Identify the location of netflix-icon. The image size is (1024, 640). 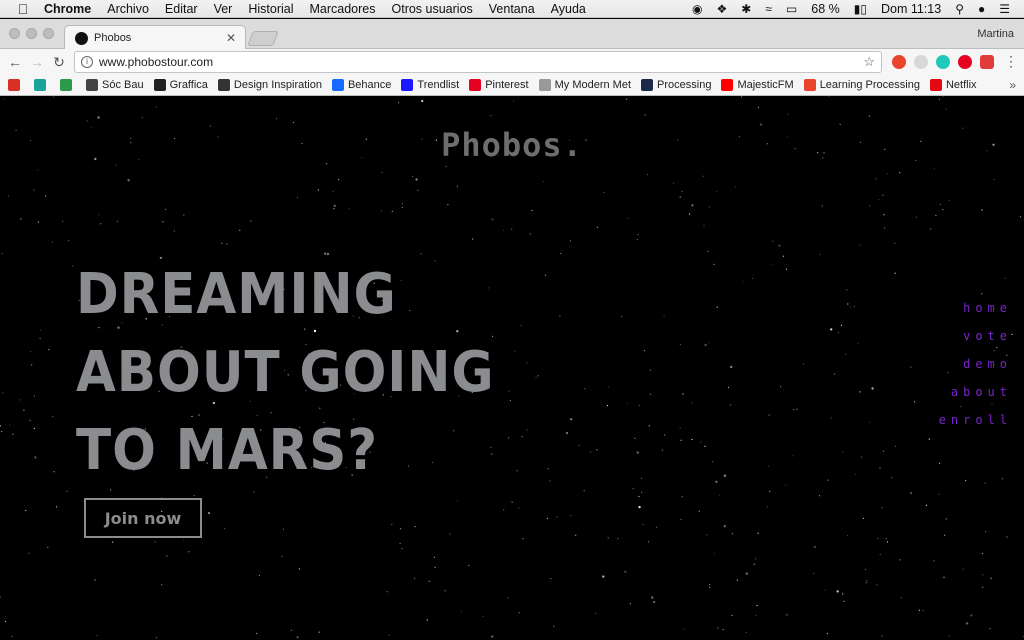
(935, 85).